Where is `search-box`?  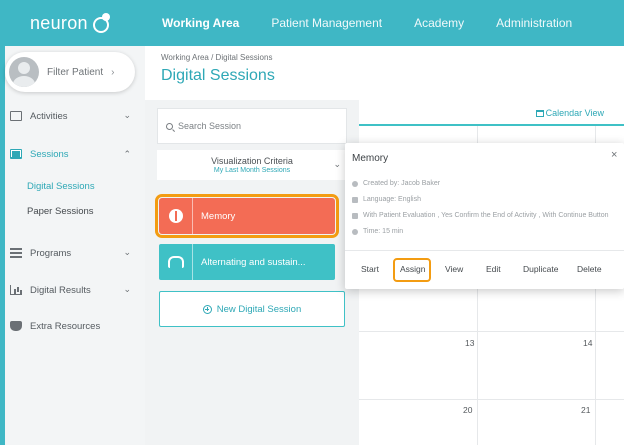
search-box is located at coordinates (252, 126).